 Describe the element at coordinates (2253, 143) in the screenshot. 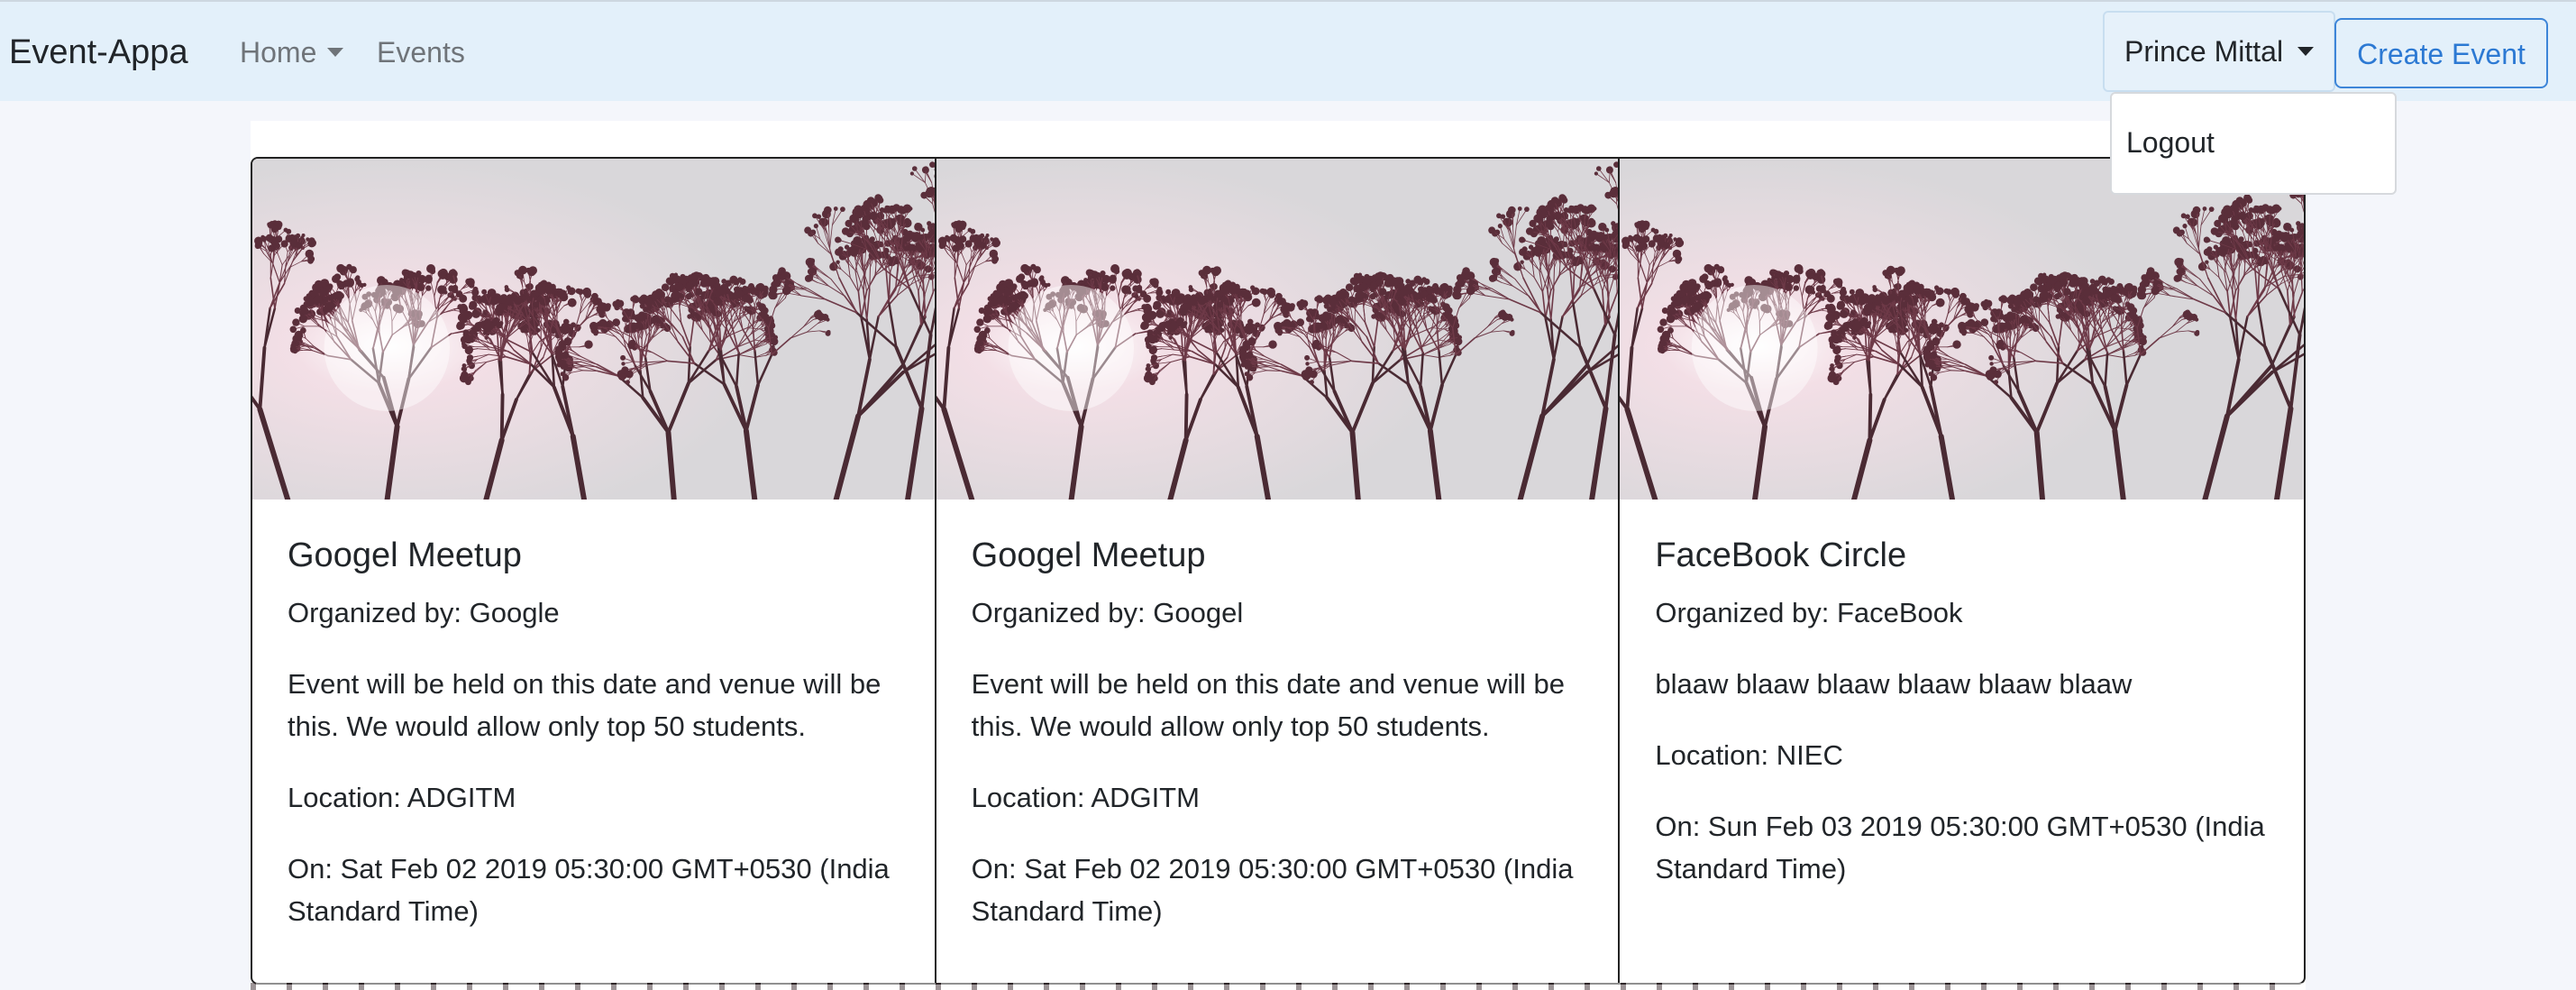

I see `user-dropdown-menu: Logout` at that location.